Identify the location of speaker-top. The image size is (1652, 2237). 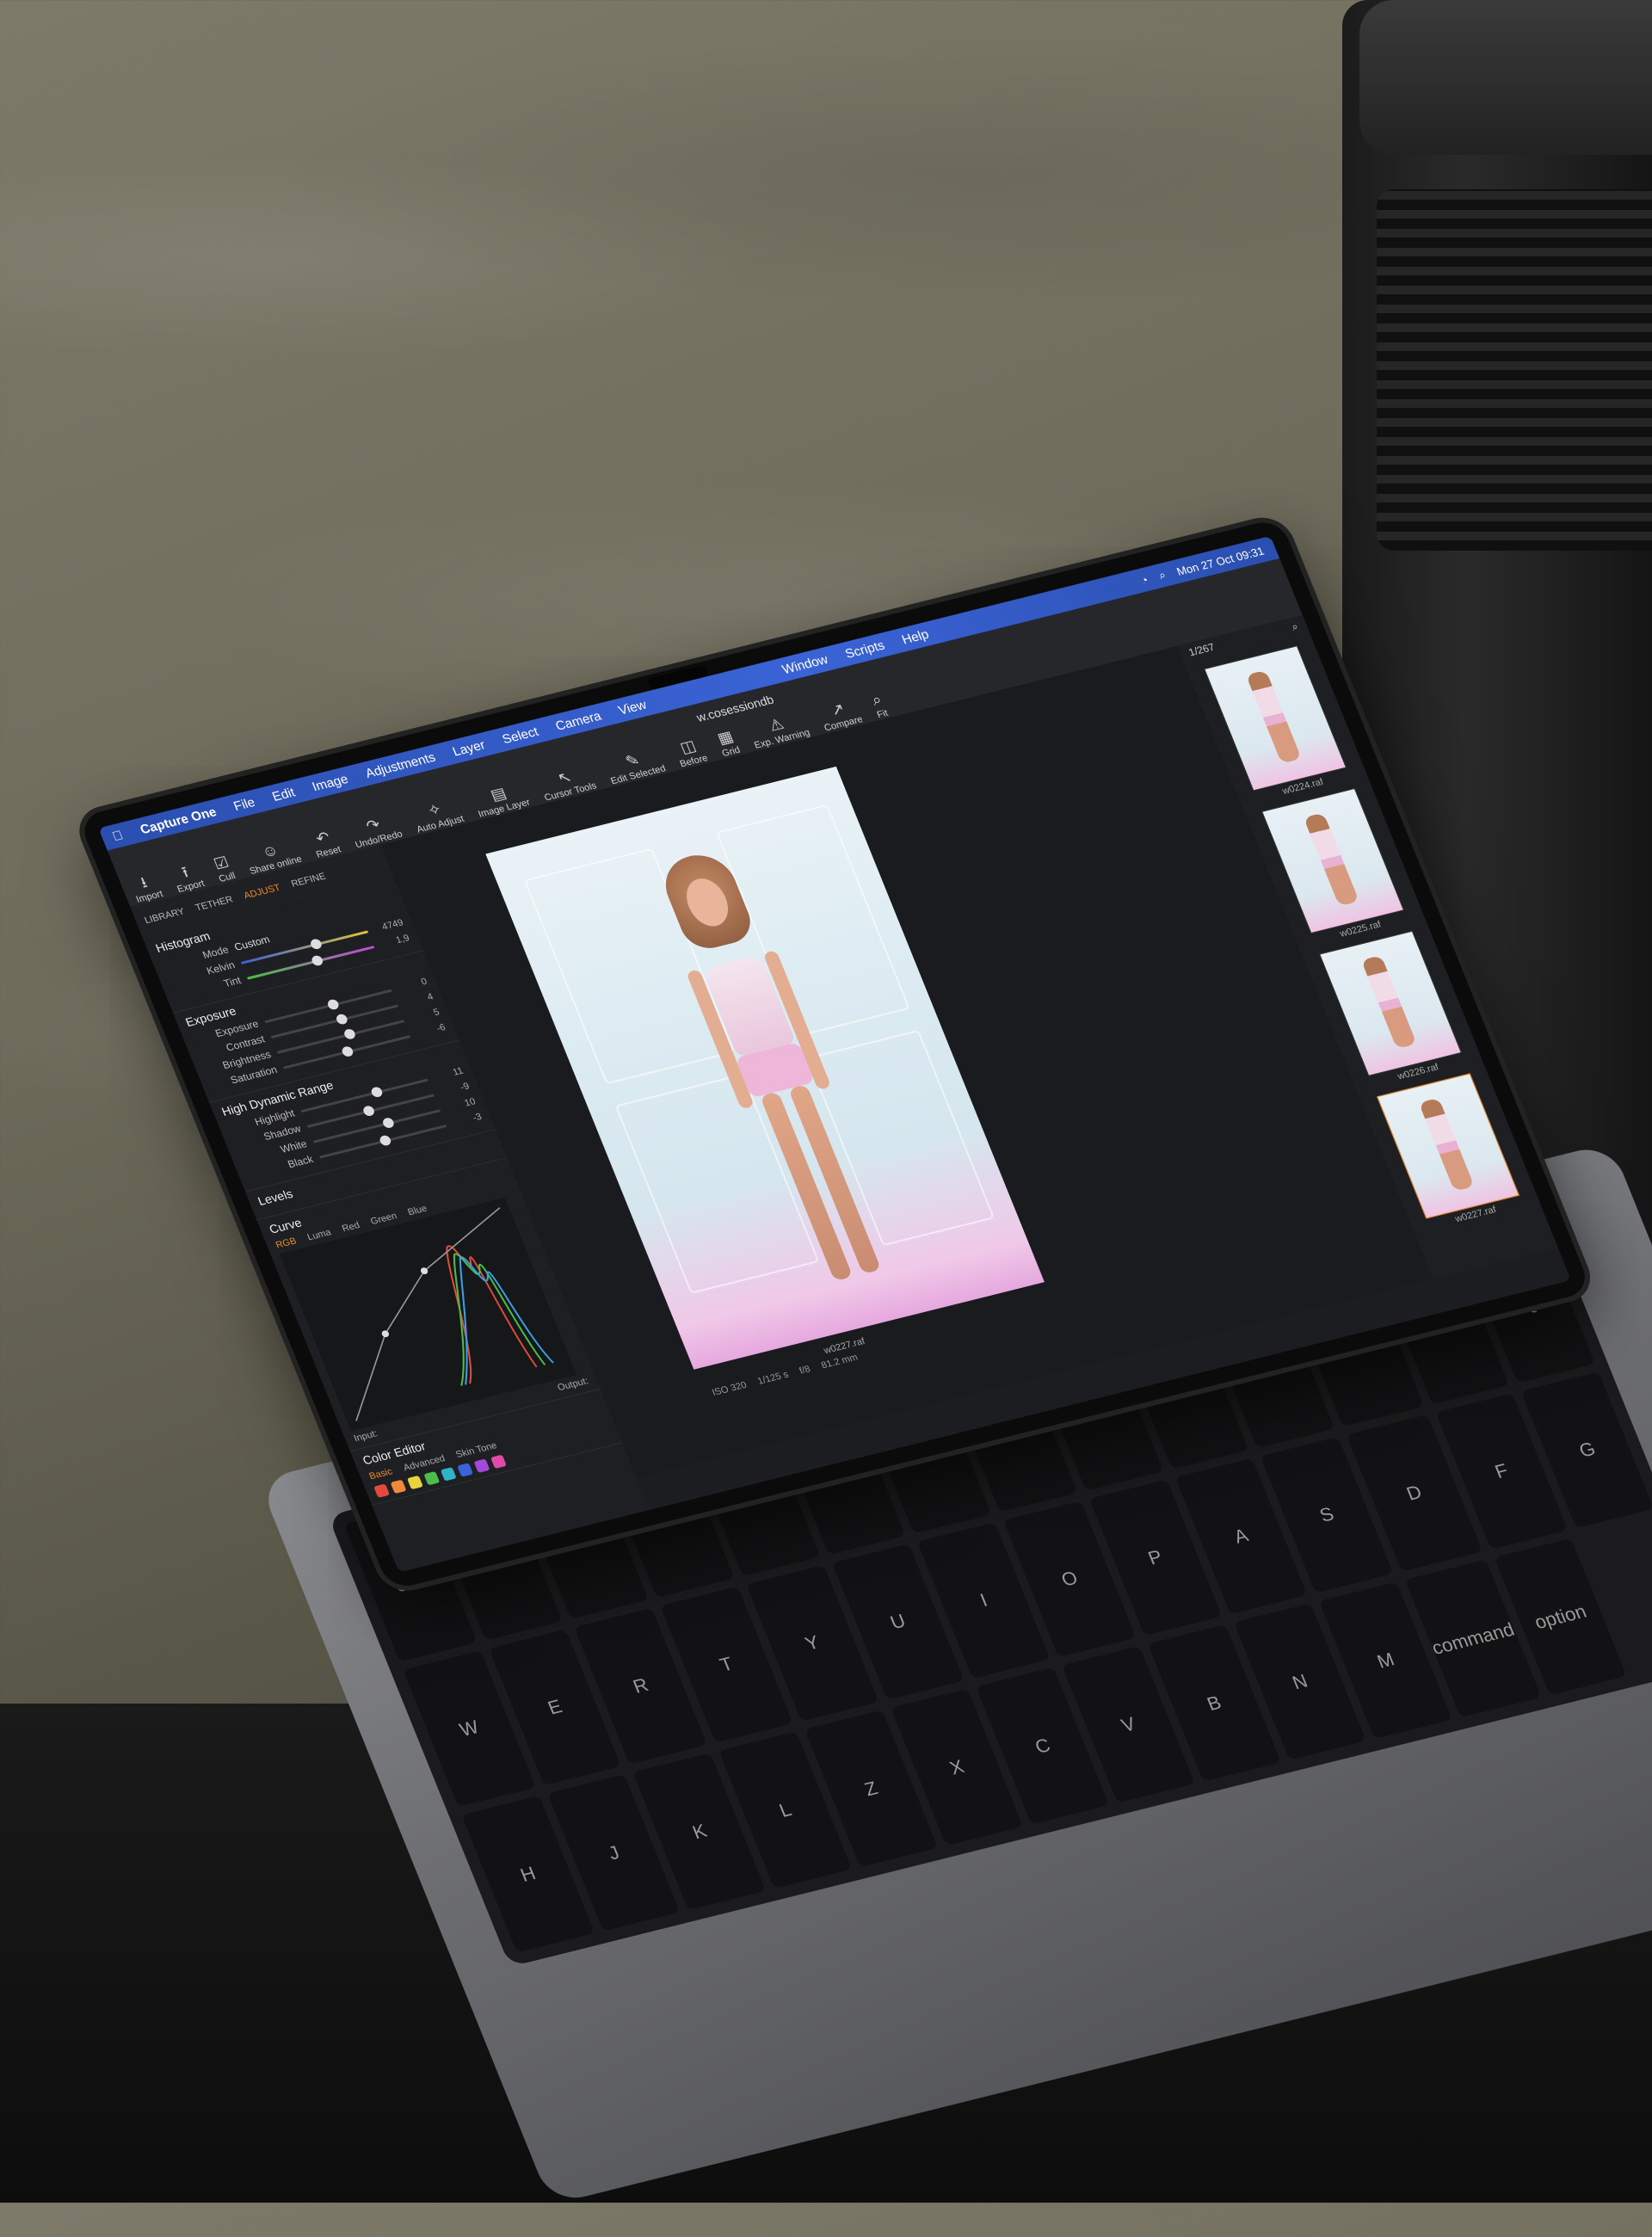
(1505, 77).